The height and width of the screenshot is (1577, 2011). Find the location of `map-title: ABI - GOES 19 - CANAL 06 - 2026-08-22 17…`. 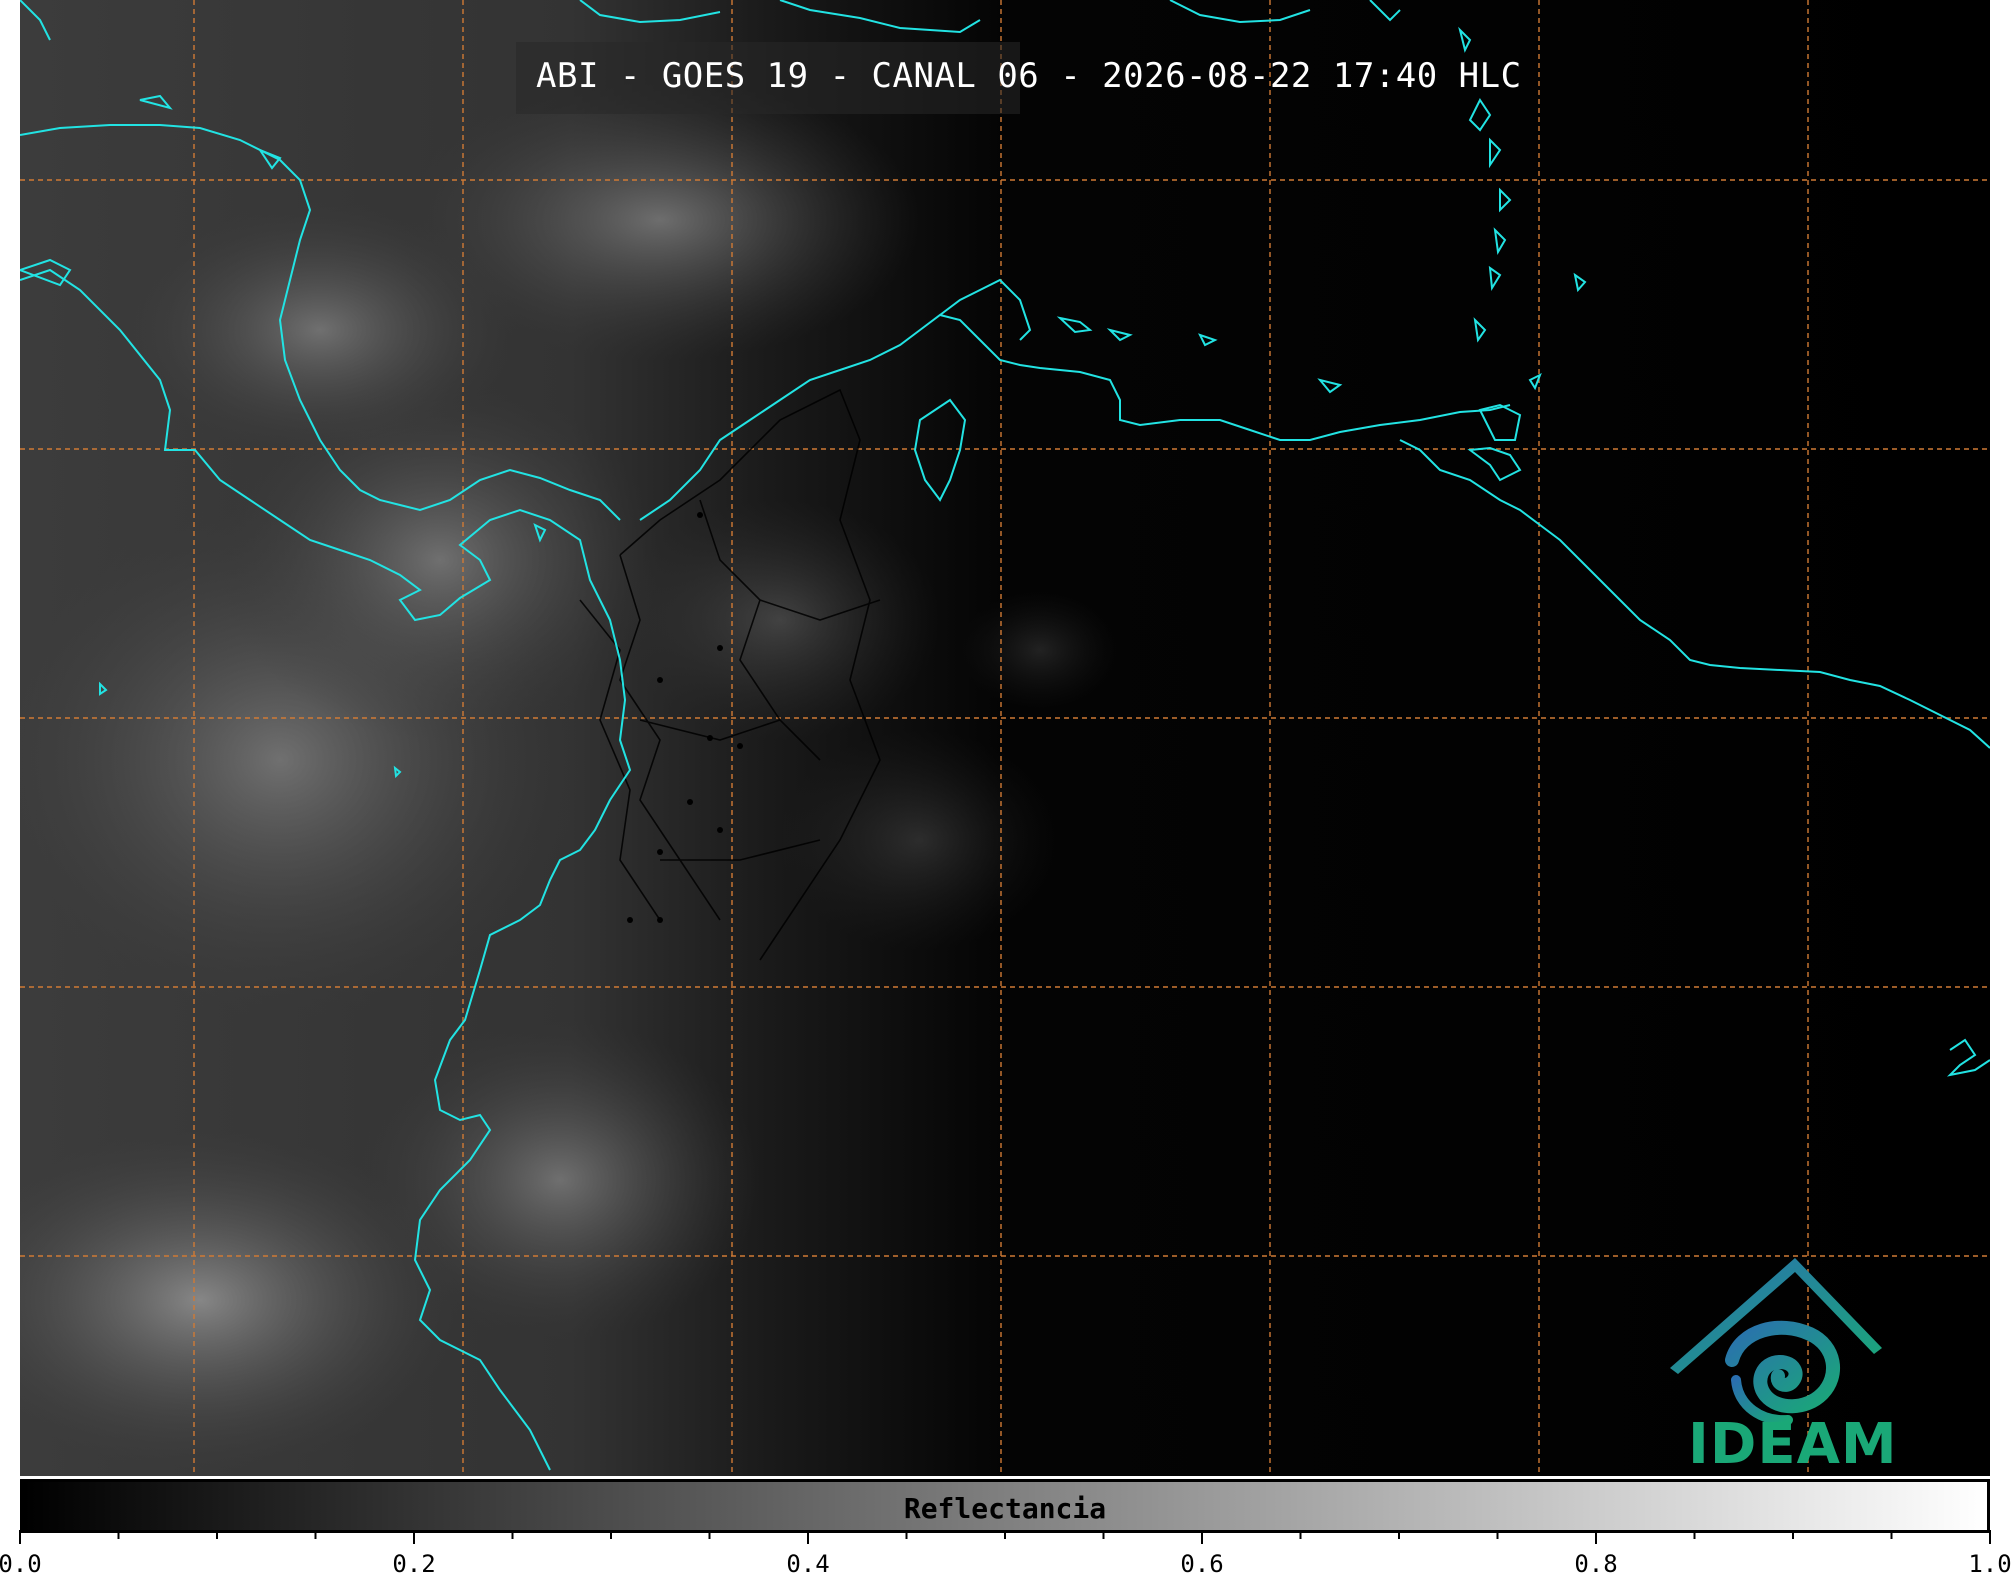

map-title: ABI - GOES 19 - CANAL 06 - 2026-08-22 17… is located at coordinates (1029, 76).